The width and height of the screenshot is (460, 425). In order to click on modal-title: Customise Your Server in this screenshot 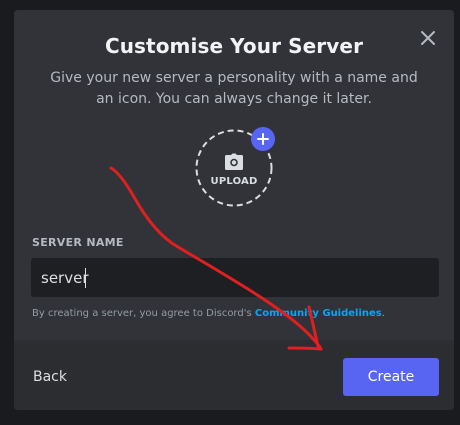, I will do `click(234, 46)`.